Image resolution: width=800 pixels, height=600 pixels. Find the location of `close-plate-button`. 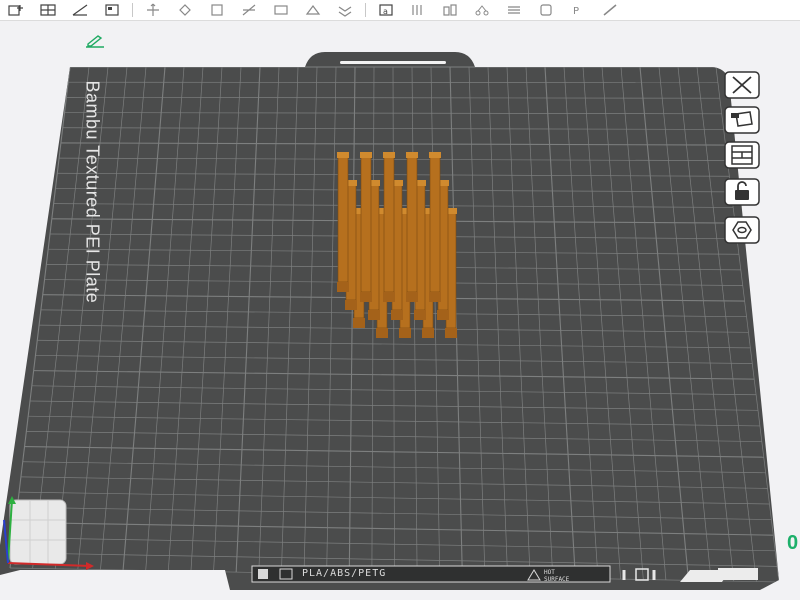

close-plate-button is located at coordinates (742, 85).